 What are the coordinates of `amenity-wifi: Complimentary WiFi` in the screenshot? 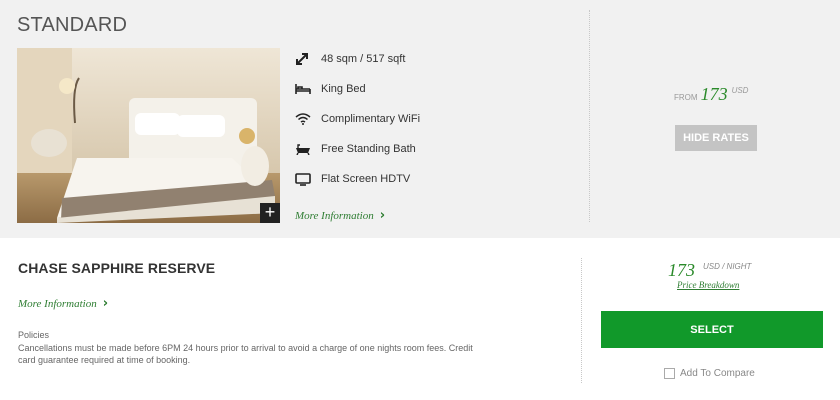 It's located at (357, 119).